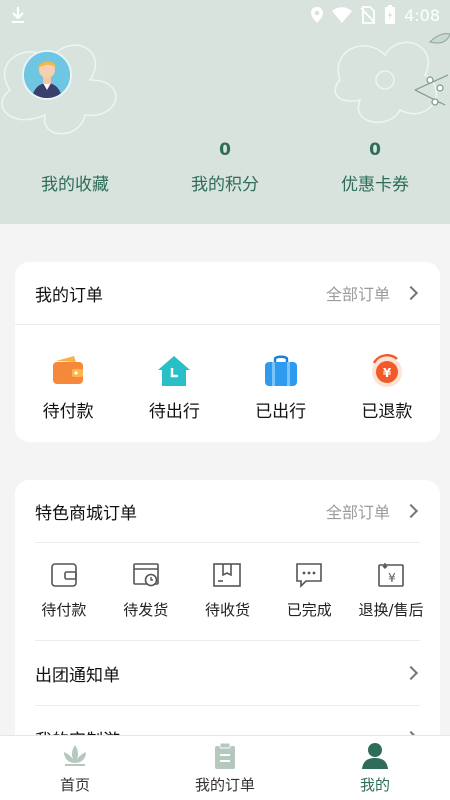 The width and height of the screenshot is (450, 800). I want to click on yen-refund-icon: ¥, so click(391, 575).